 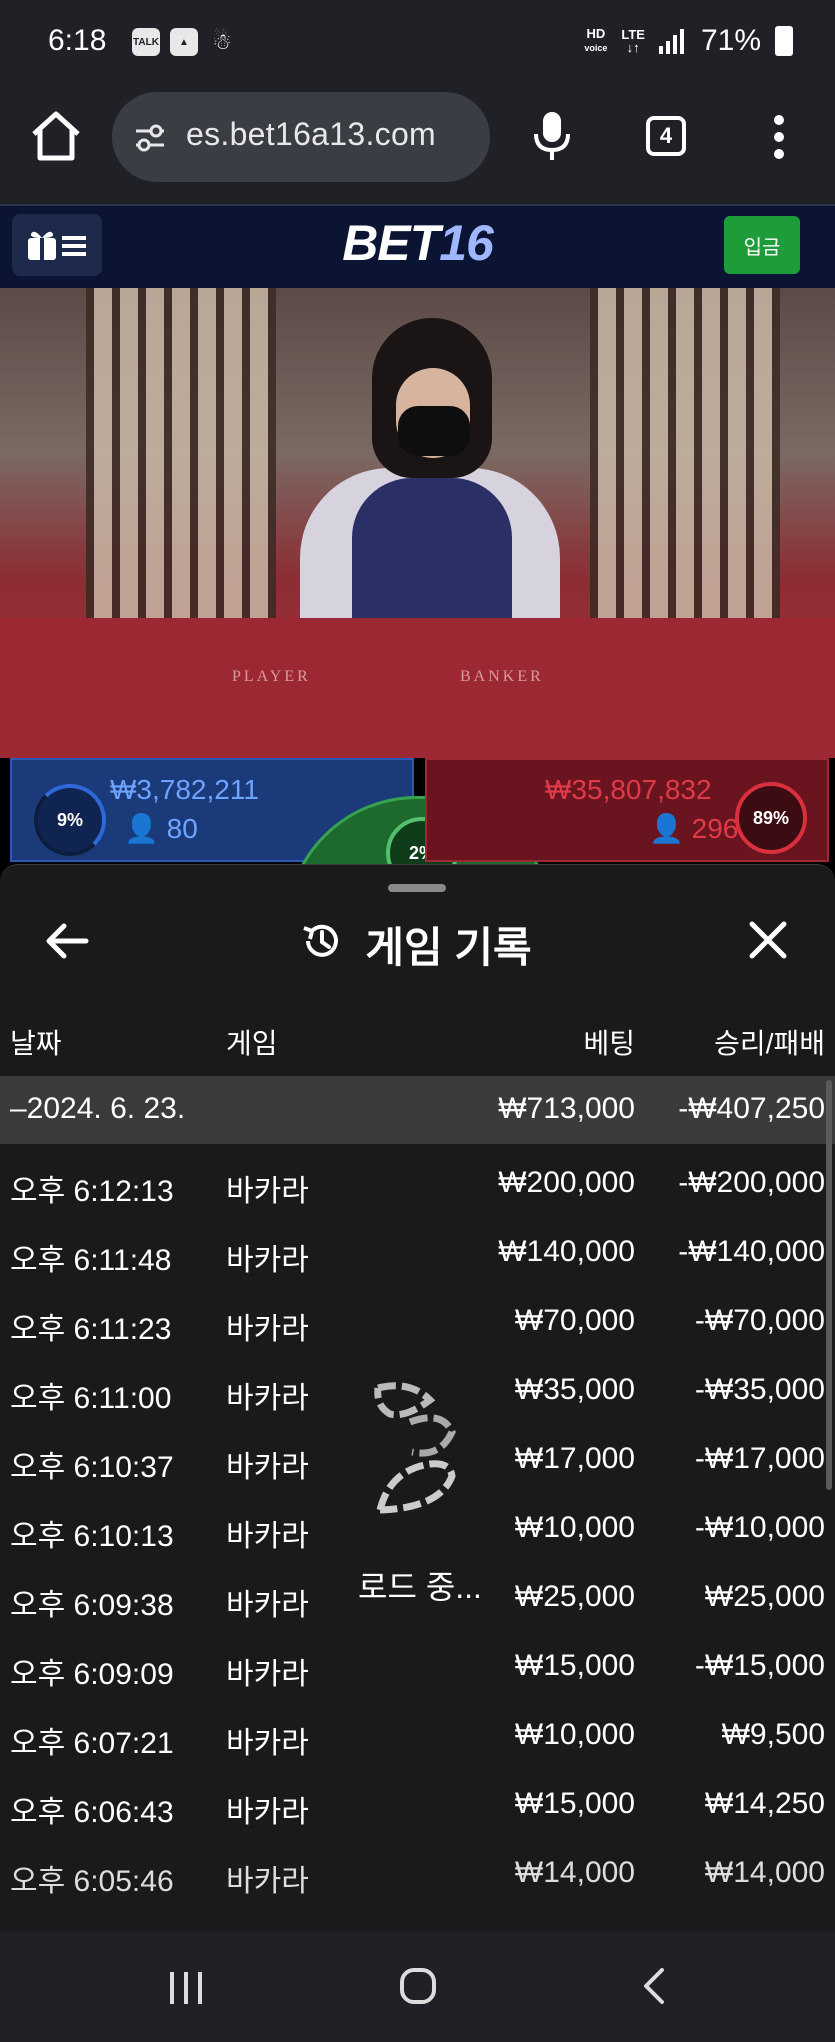 I want to click on notification-icons: TALK ▲ ☃, so click(x=184, y=42).